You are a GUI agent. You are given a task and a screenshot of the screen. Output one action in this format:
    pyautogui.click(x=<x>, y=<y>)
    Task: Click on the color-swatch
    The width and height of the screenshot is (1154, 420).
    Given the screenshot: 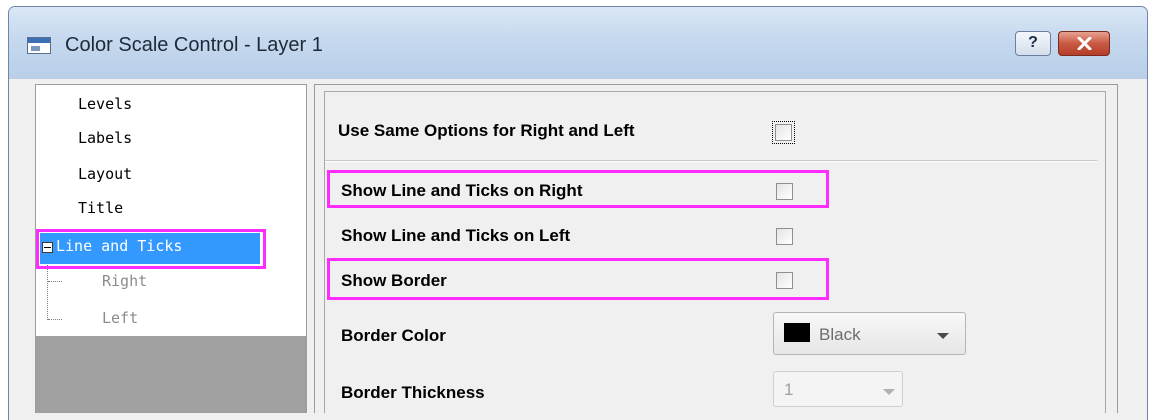 What is the action you would take?
    pyautogui.click(x=797, y=332)
    